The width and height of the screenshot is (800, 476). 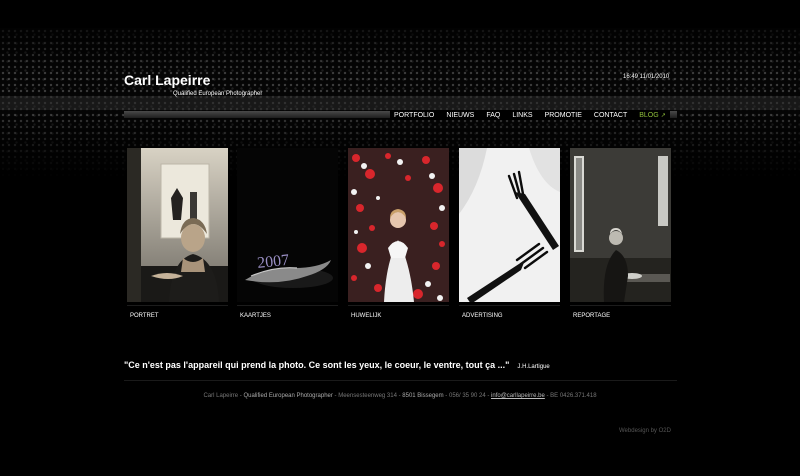 What do you see at coordinates (177, 225) in the screenshot?
I see `portret-photo` at bounding box center [177, 225].